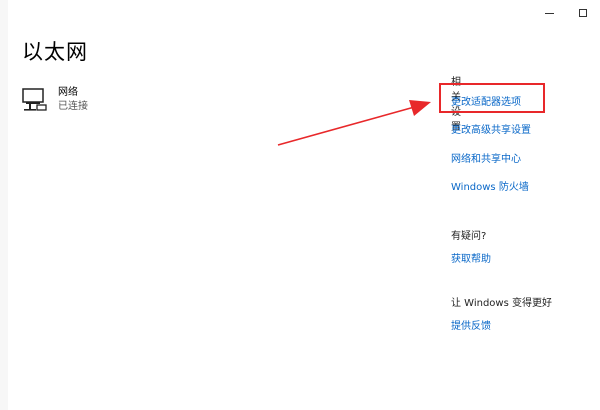  What do you see at coordinates (55, 52) in the screenshot?
I see `page-title: 以太网` at bounding box center [55, 52].